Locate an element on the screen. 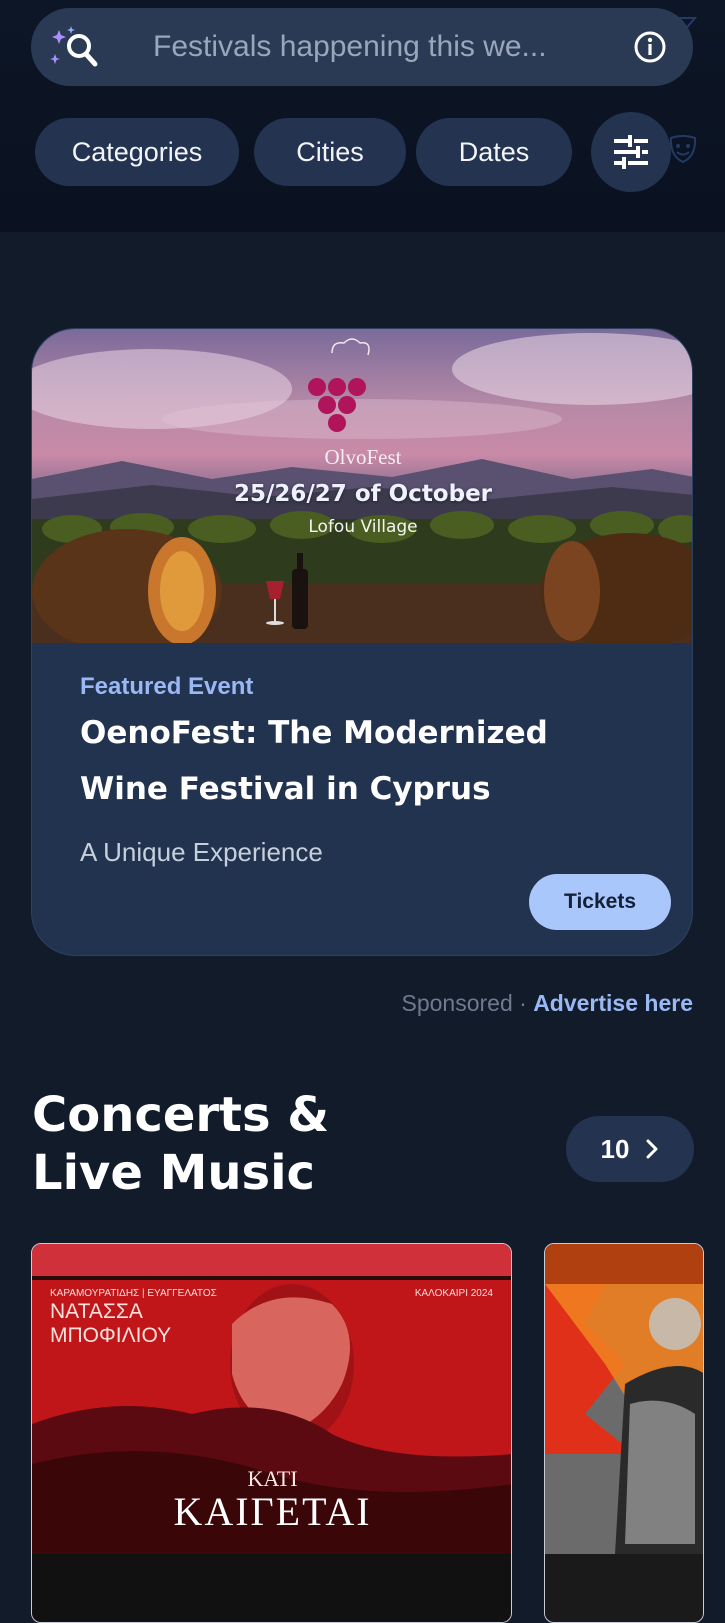 The image size is (725, 1623). see-all-button: 10 is located at coordinates (630, 1149).